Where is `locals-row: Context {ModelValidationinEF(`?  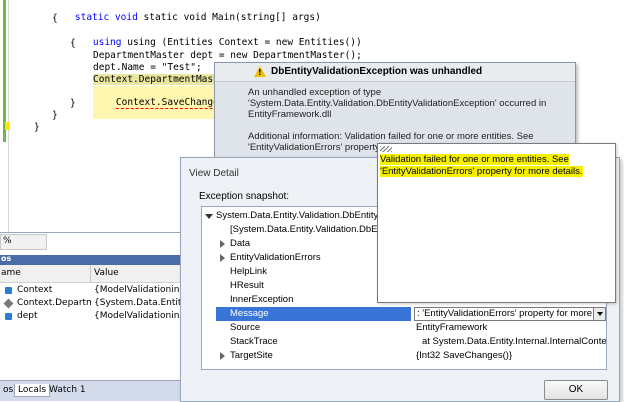 locals-row: Context {ModelValidationinEF( is located at coordinates (93, 290).